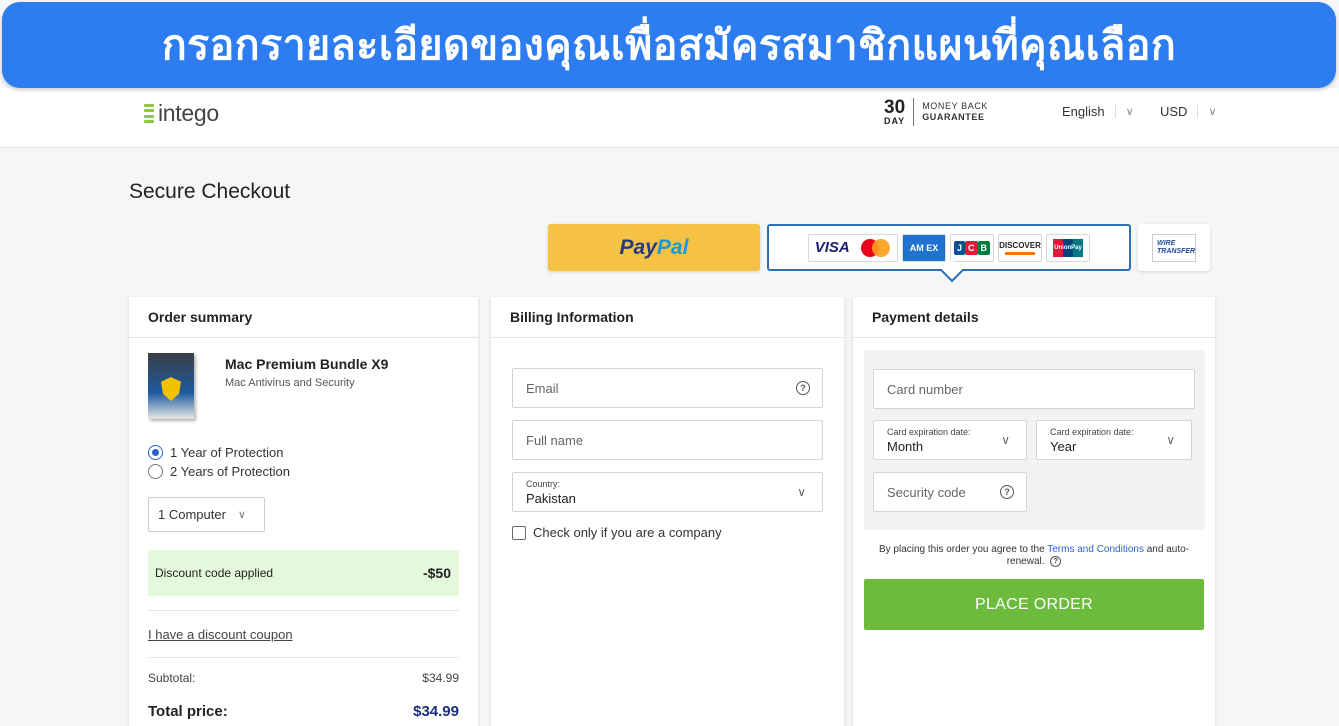  I want to click on email-placeholder: Email, so click(542, 388).